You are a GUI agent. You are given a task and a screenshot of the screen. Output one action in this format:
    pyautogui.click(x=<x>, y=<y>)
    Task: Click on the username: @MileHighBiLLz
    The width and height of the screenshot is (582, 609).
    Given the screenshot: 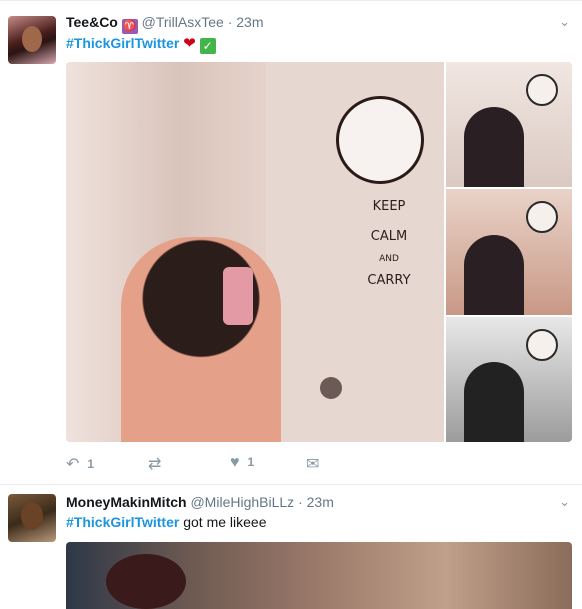 What is the action you would take?
    pyautogui.click(x=242, y=502)
    